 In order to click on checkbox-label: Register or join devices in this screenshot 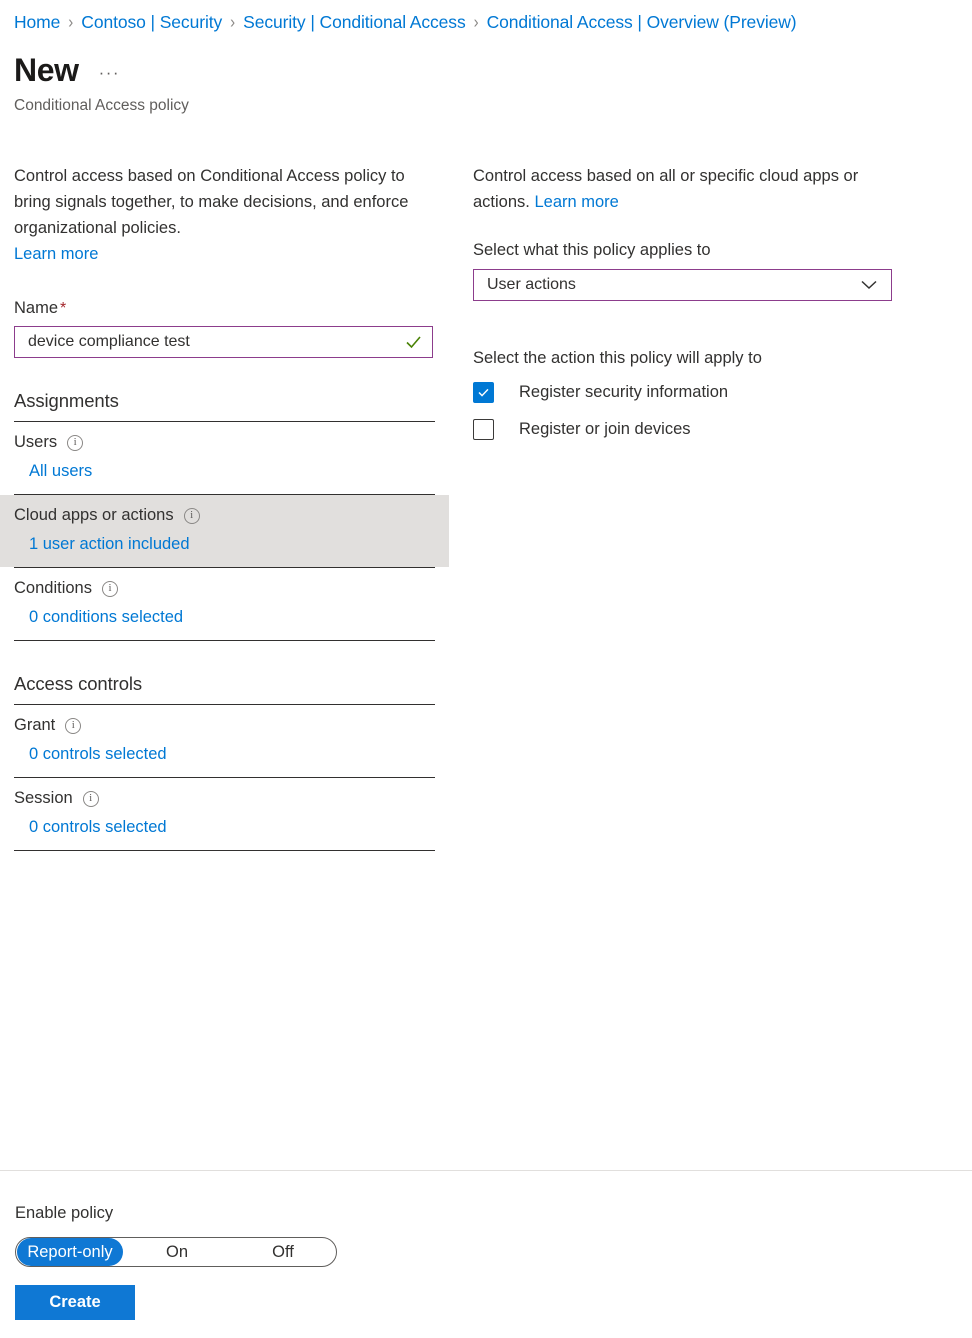, I will do `click(605, 429)`.